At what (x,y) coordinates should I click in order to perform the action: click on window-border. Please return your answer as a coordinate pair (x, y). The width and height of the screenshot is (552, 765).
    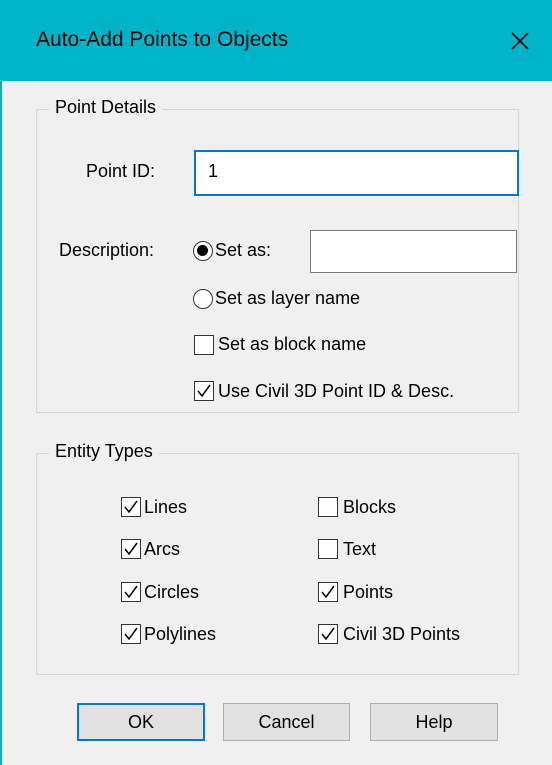
    Looking at the image, I should click on (1, 382).